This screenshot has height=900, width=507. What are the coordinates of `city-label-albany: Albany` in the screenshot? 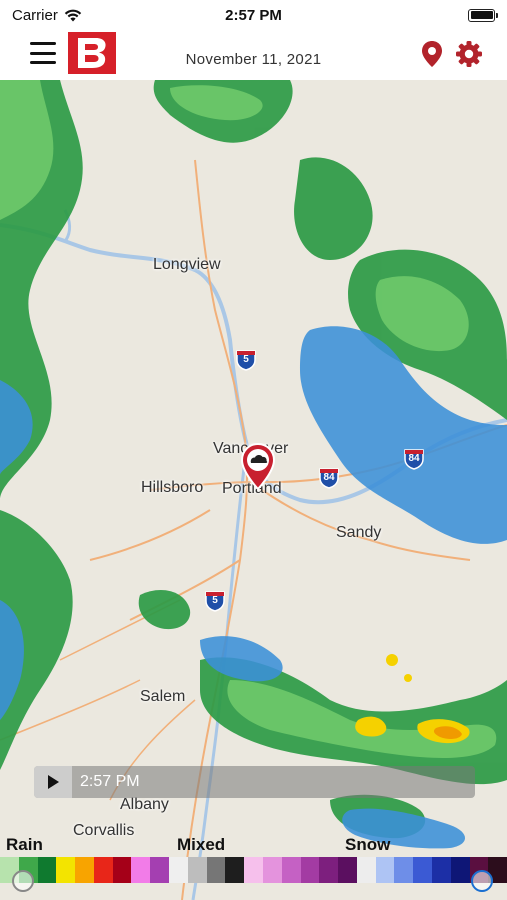 It's located at (144, 804).